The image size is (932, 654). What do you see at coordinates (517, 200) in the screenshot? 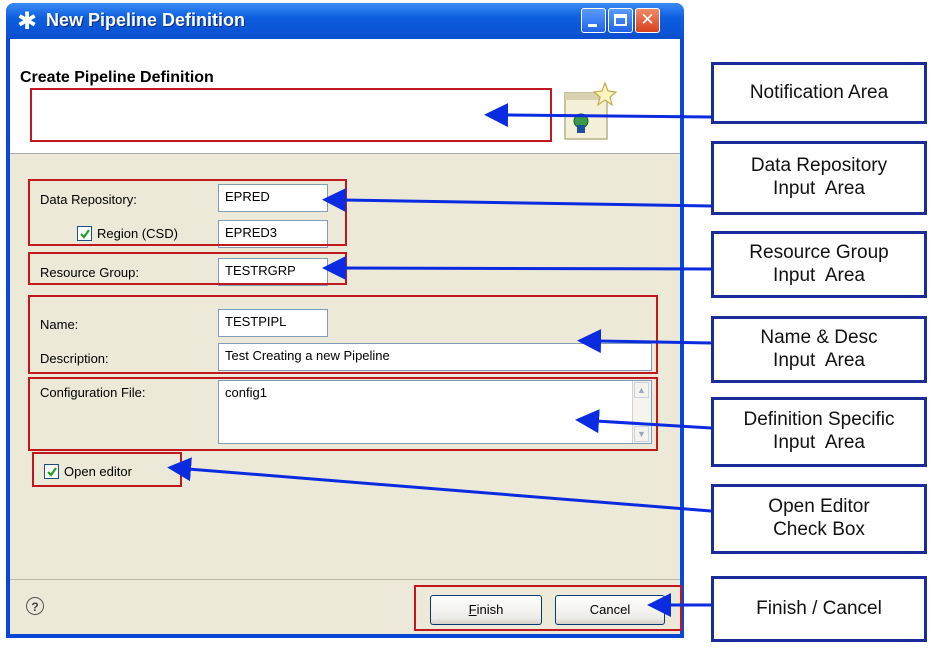
I see `arrow-data-repository` at bounding box center [517, 200].